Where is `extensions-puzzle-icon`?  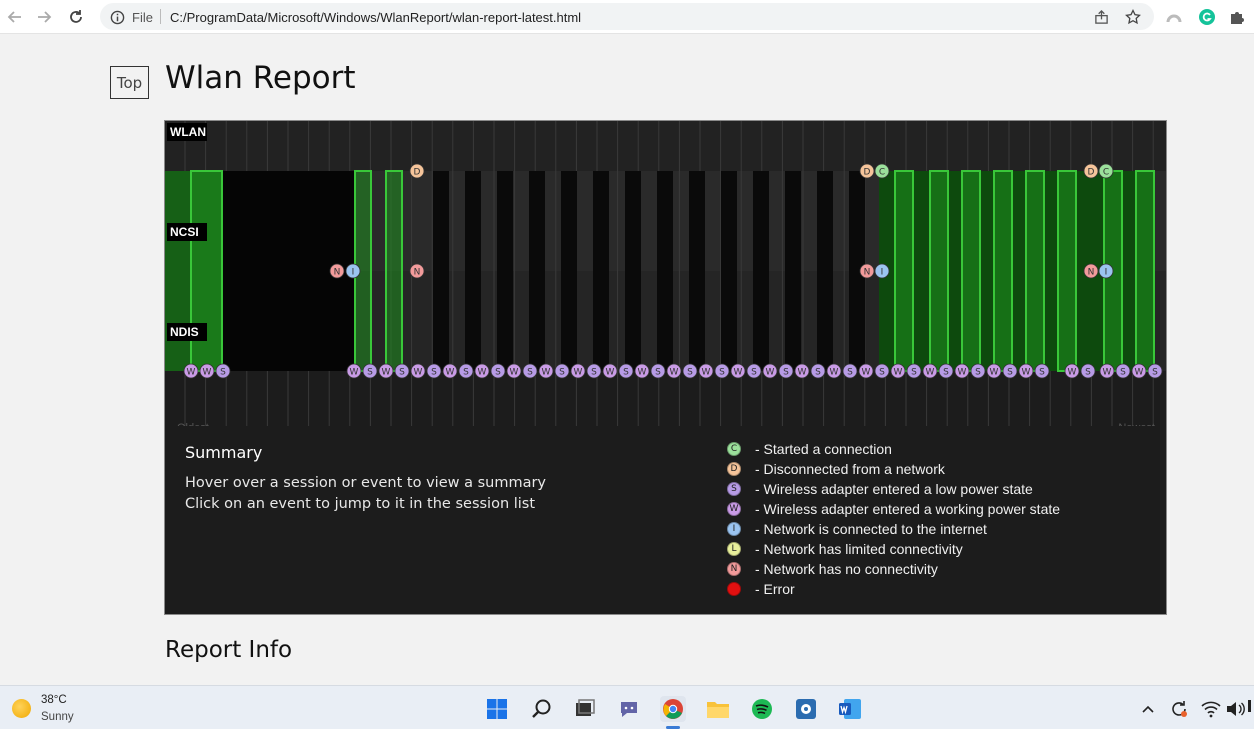
extensions-puzzle-icon is located at coordinates (1237, 17).